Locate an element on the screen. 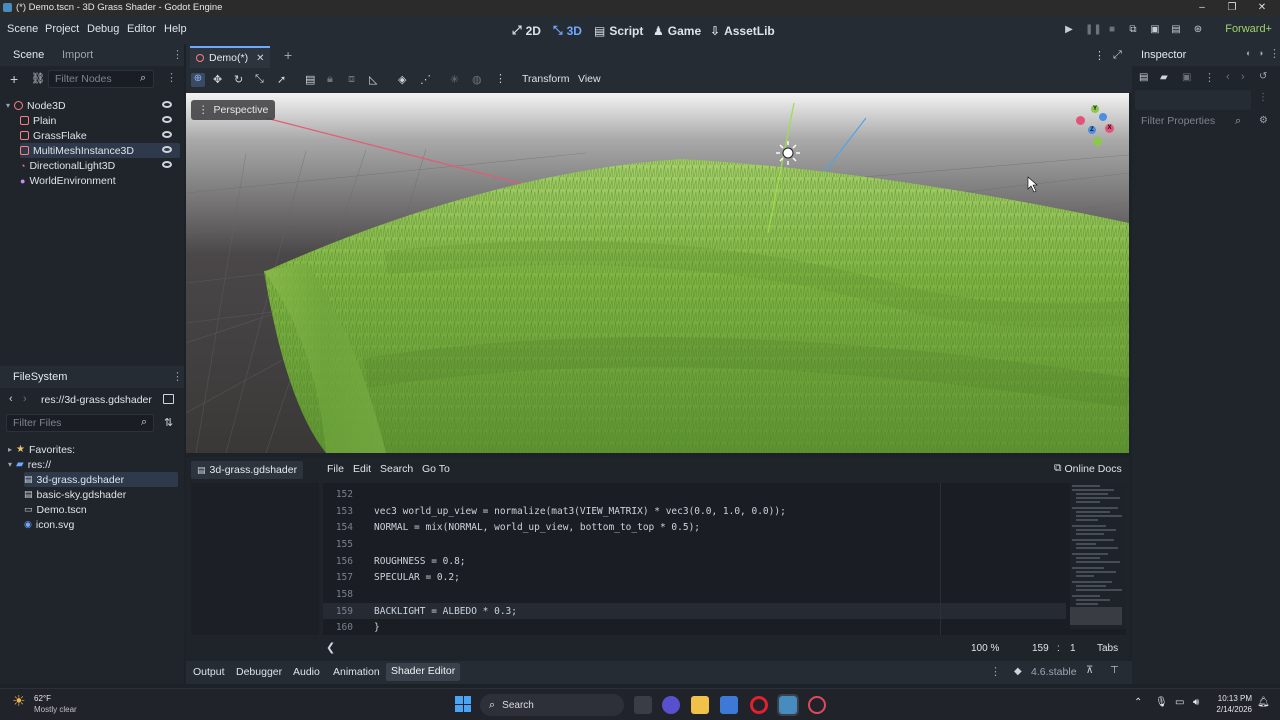 This screenshot has height=720, width=1280. close-tab-icon: ✕ is located at coordinates (260, 58).